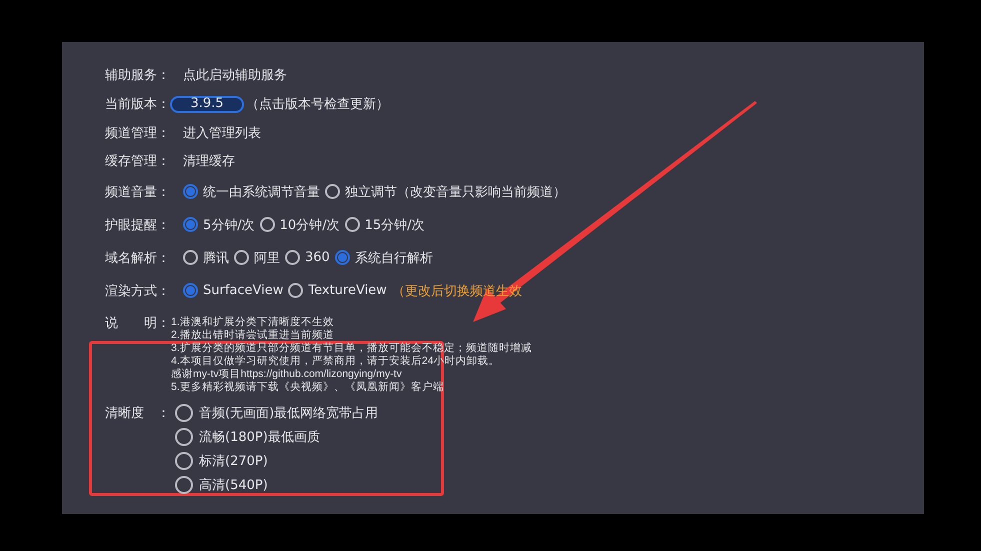 Image resolution: width=981 pixels, height=551 pixels. Describe the element at coordinates (347, 290) in the screenshot. I see `option-label: TextureView` at that location.